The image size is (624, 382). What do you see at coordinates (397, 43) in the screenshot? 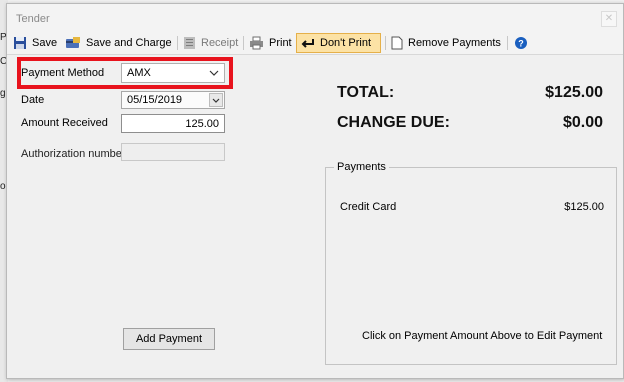
I see `document-icon` at bounding box center [397, 43].